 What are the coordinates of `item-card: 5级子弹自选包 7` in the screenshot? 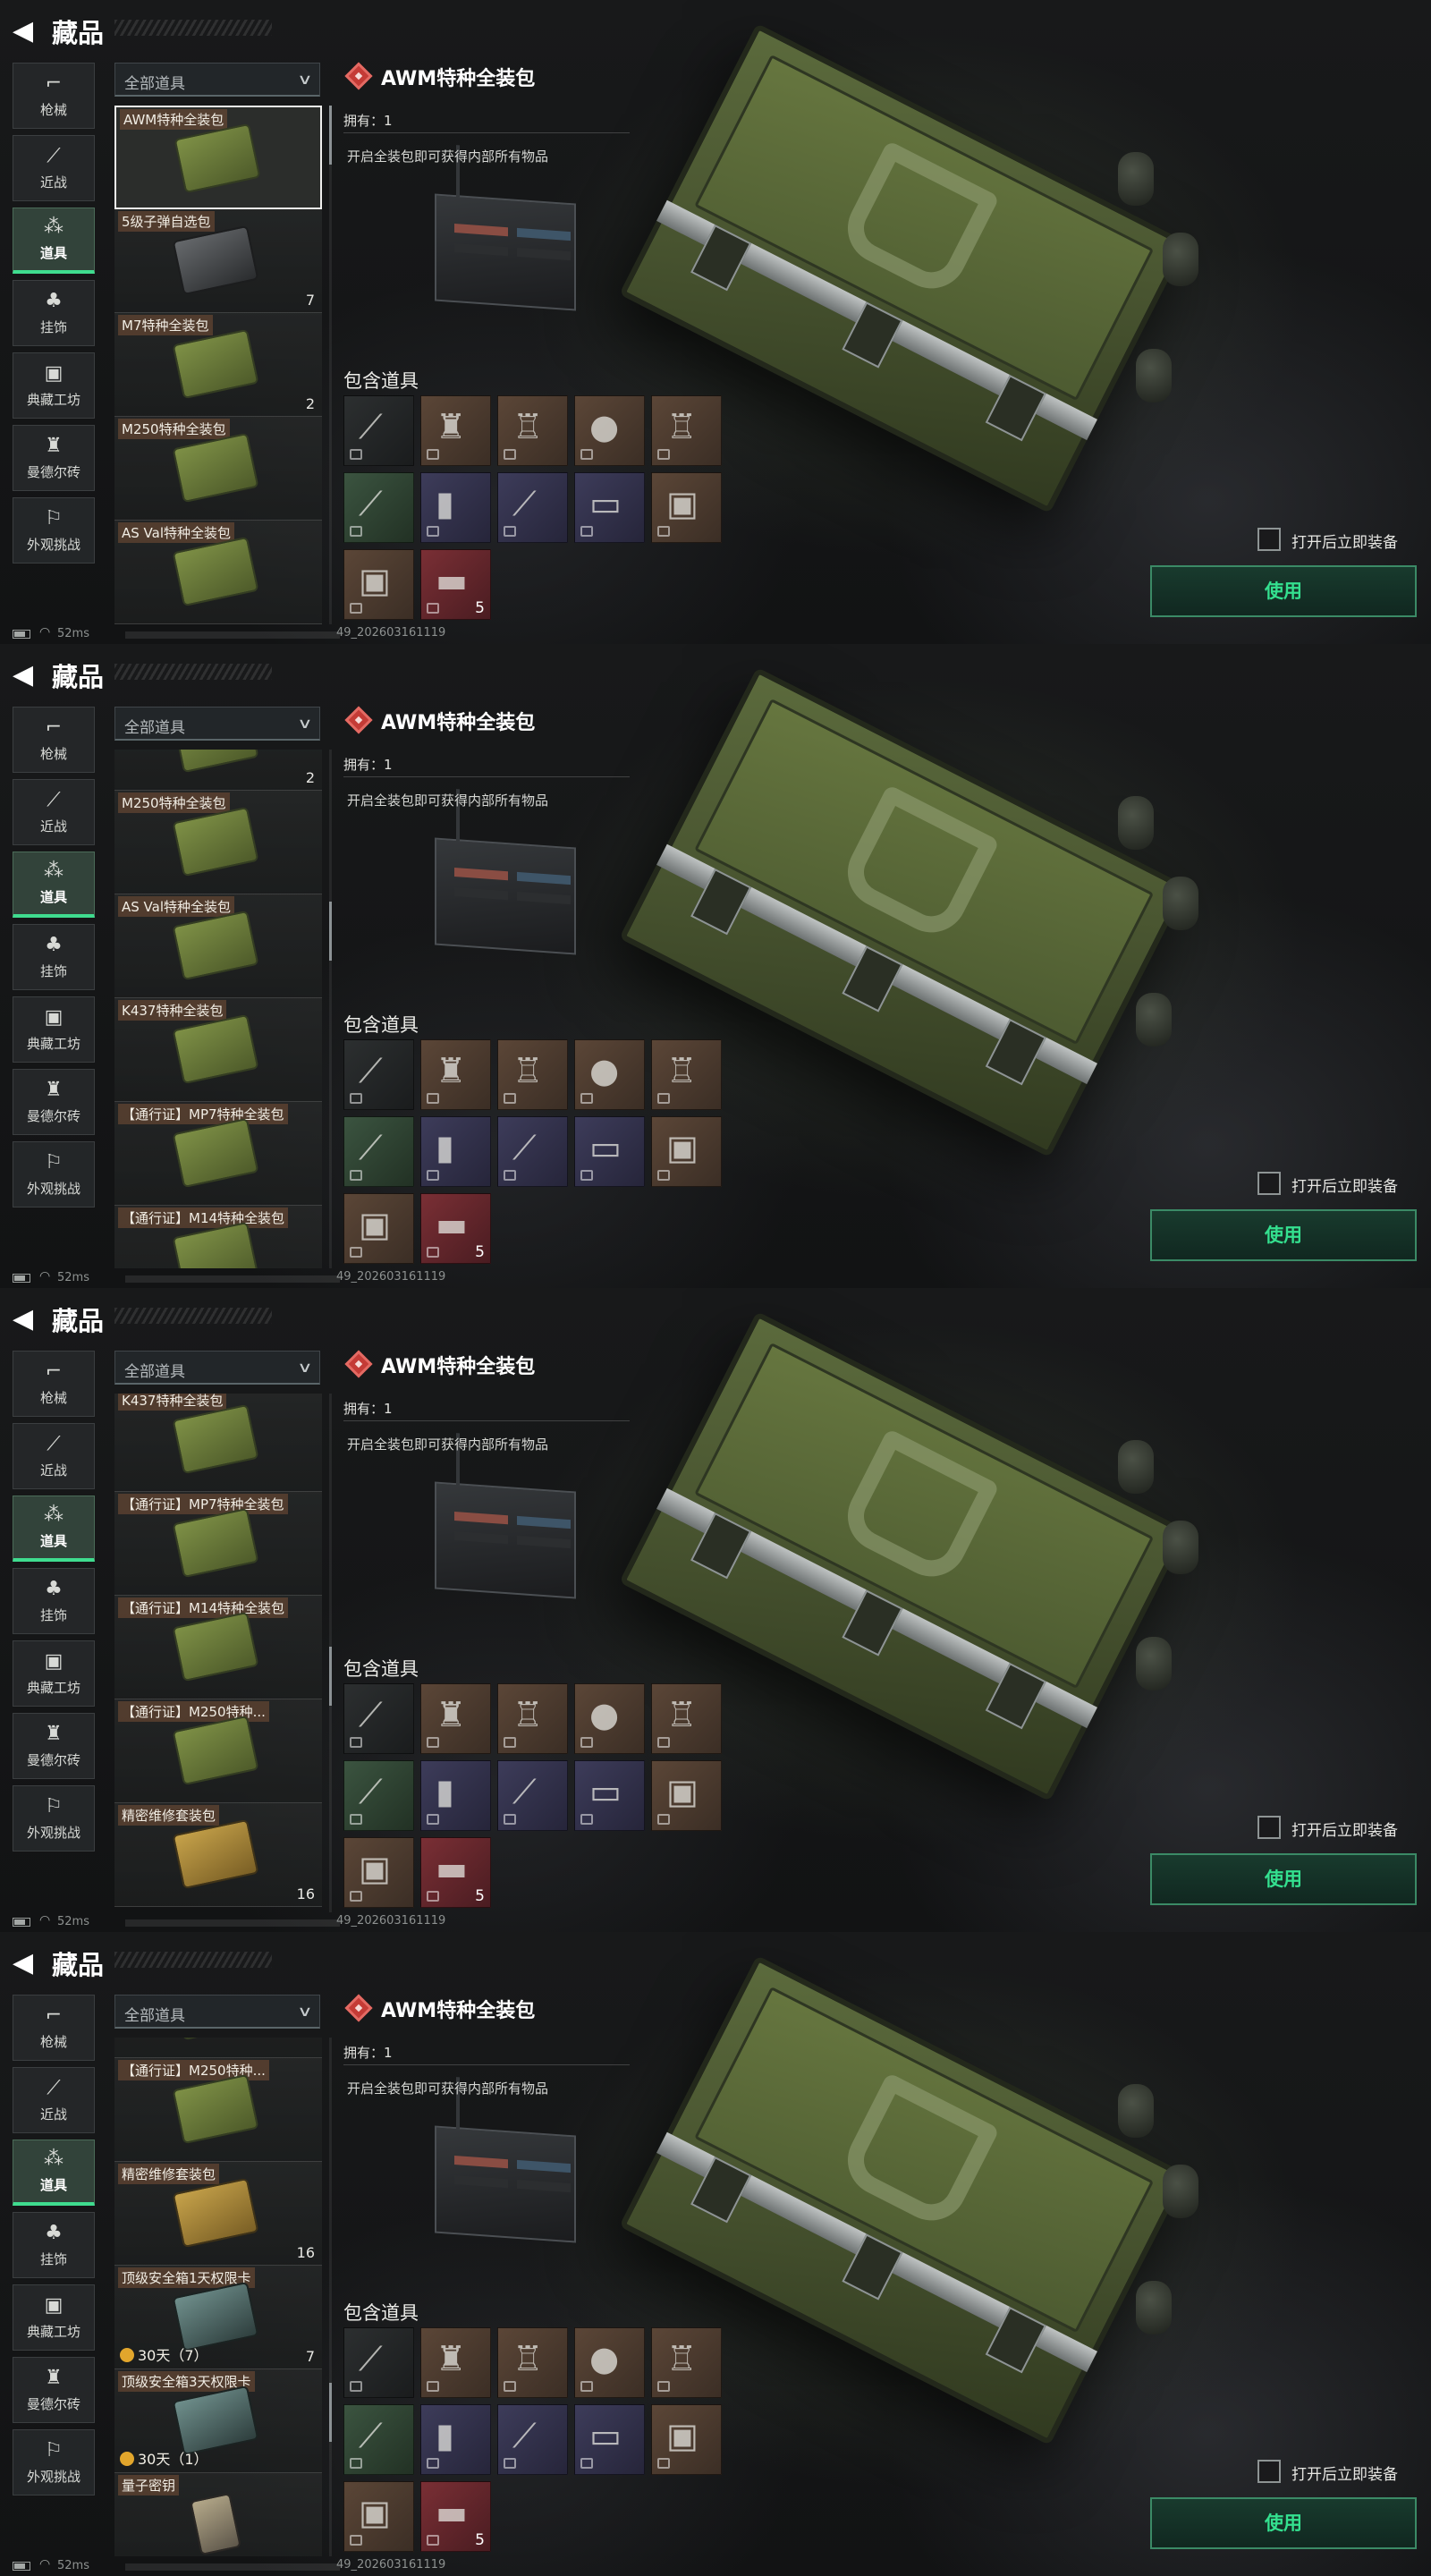 It's located at (218, 261).